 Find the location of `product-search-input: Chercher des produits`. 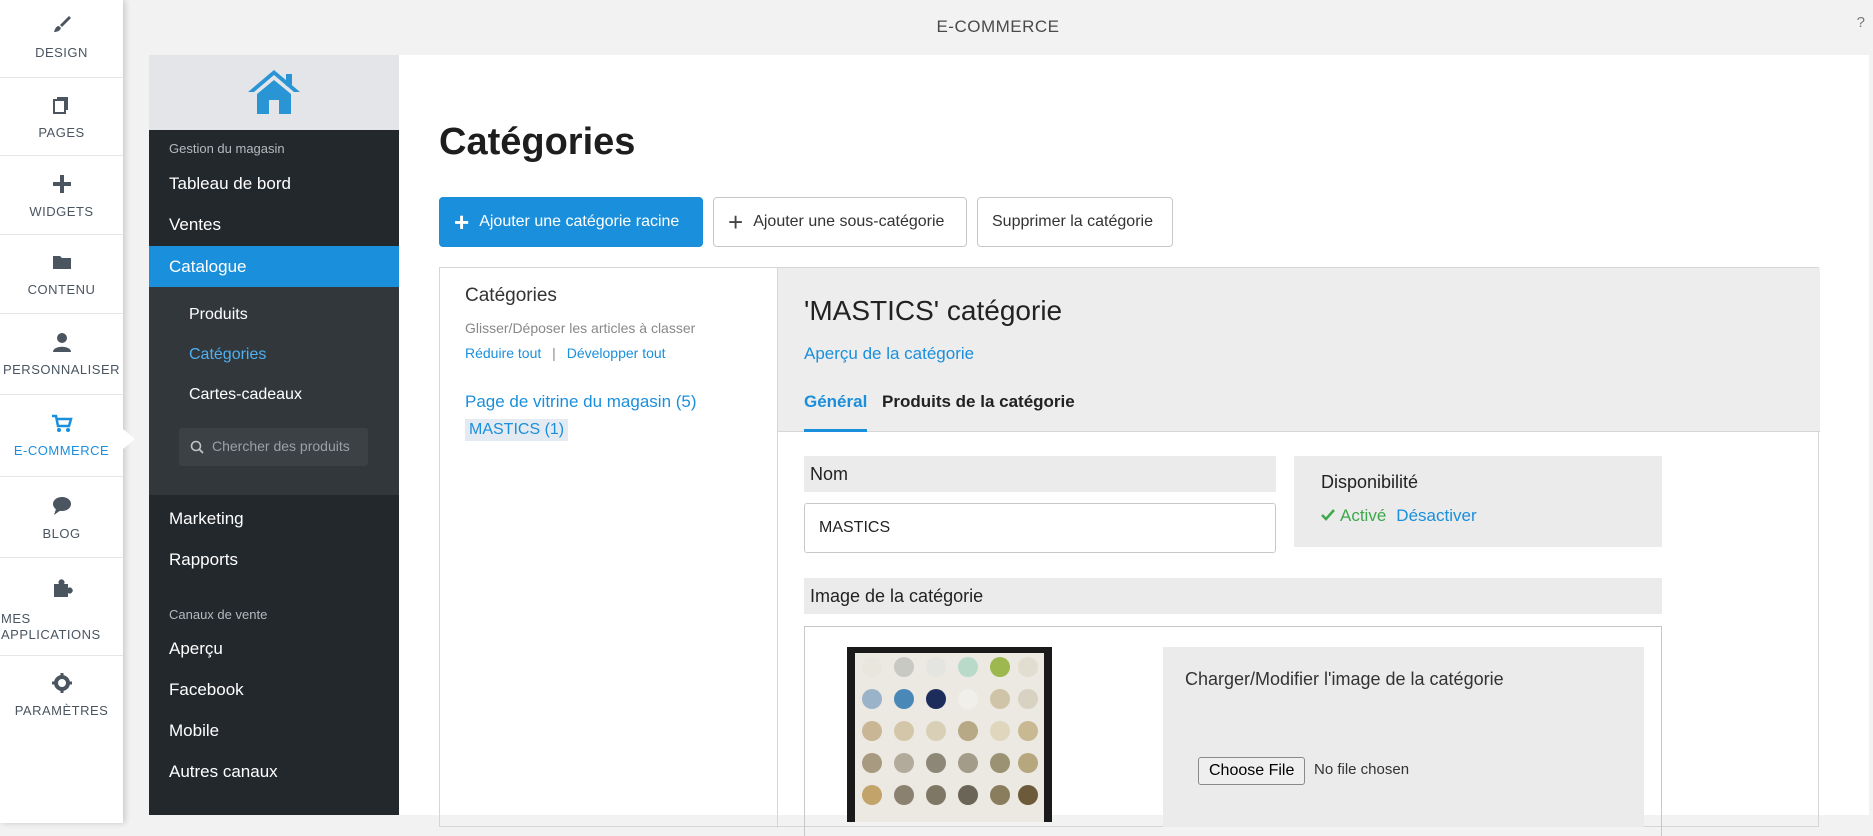

product-search-input: Chercher des produits is located at coordinates (273, 447).